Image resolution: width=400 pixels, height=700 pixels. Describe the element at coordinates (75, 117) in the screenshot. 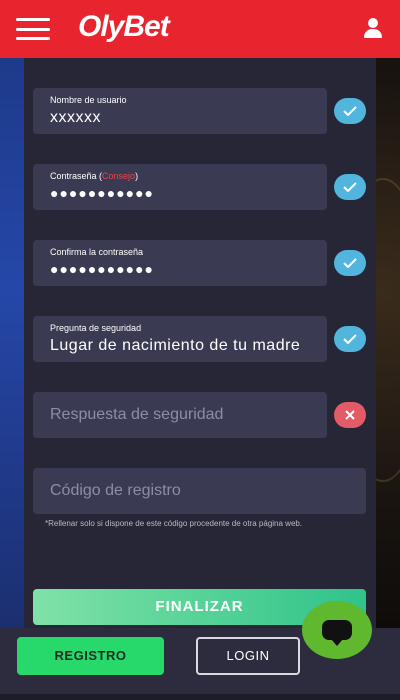

I see `username-value: xxxxxx` at that location.